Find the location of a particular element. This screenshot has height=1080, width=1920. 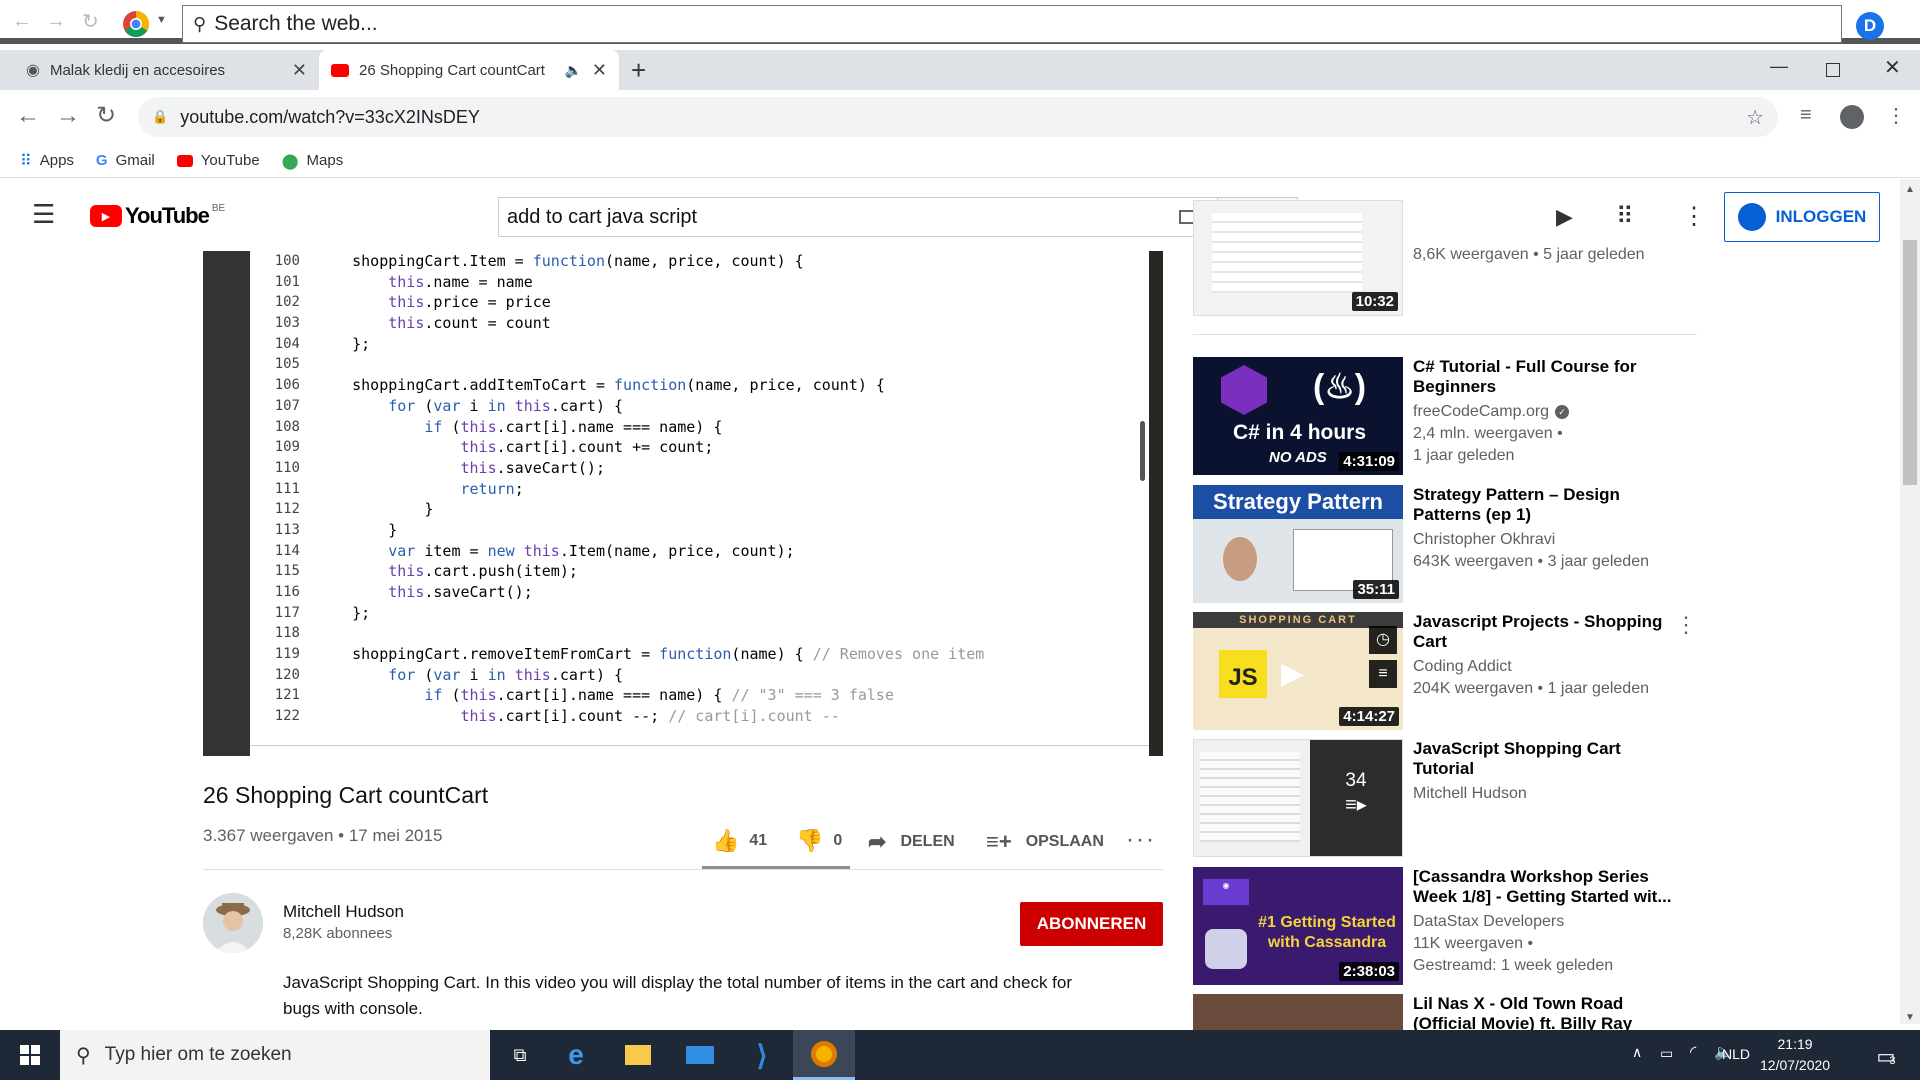

line-number: 121 is located at coordinates (287, 695).